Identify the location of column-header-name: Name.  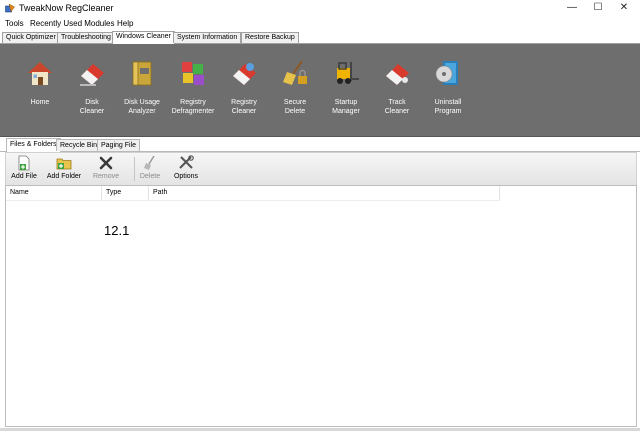
(54, 193).